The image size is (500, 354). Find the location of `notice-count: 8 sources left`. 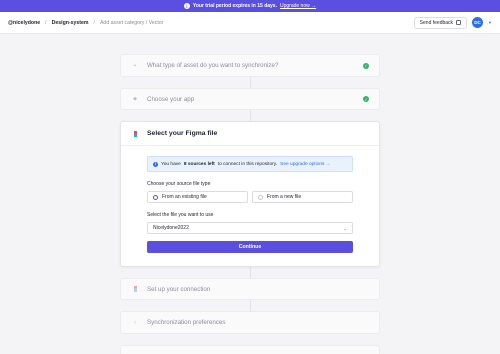

notice-count: 8 sources left is located at coordinates (199, 164).